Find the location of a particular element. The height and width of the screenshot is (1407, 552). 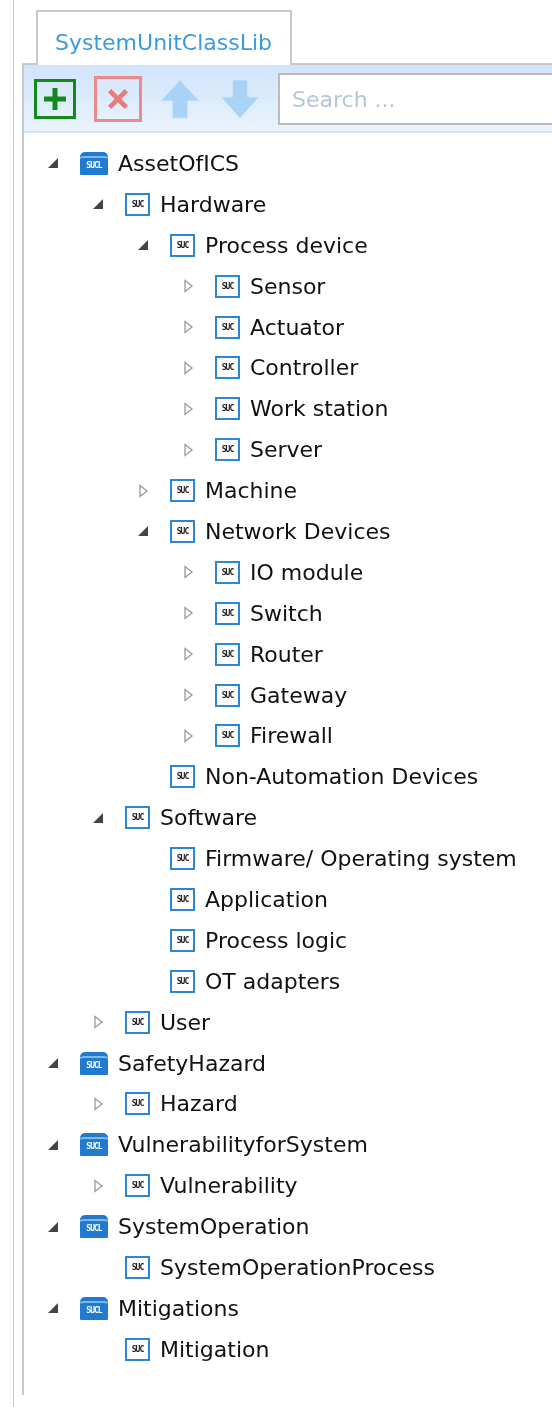

tree-item: Sensor is located at coordinates (288, 286).